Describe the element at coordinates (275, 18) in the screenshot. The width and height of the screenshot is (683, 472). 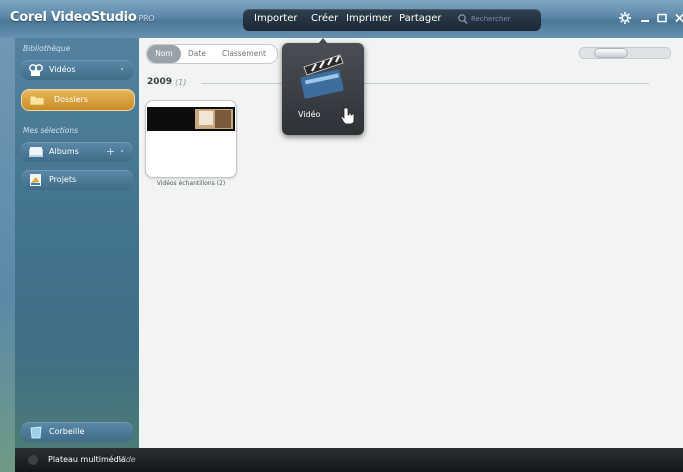
I see `menu-importer: Importer` at that location.